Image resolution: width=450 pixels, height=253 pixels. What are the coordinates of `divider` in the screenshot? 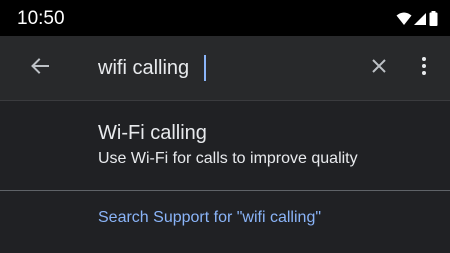 It's located at (225, 190).